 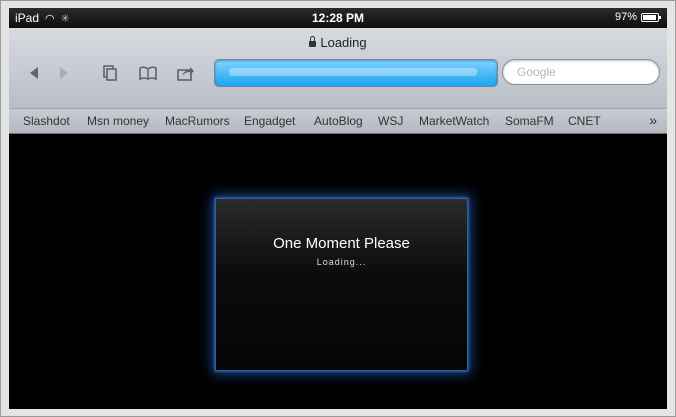 I want to click on bookmark-somafm: SomaFM, so click(x=529, y=121).